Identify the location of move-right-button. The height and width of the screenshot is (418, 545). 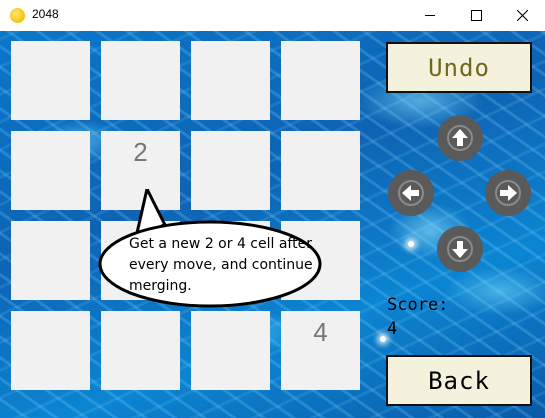
(508, 193).